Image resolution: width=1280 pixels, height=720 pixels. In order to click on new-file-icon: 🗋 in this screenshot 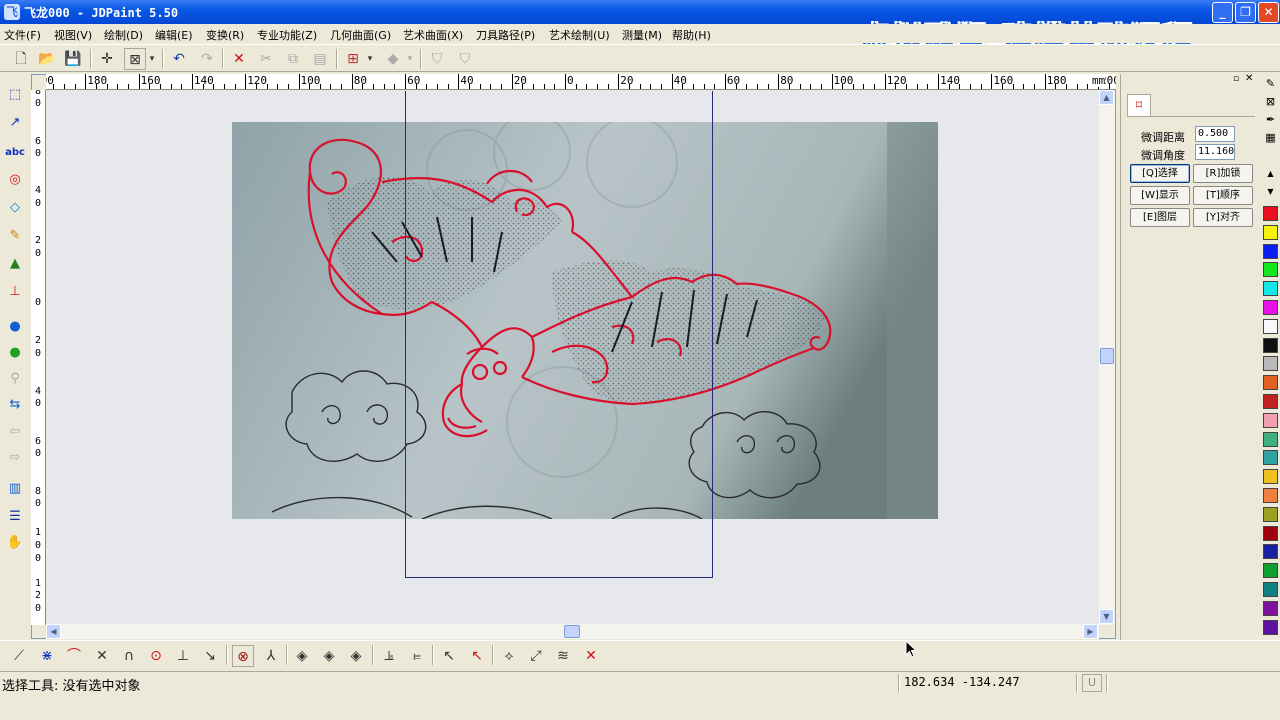, I will do `click(21, 59)`.